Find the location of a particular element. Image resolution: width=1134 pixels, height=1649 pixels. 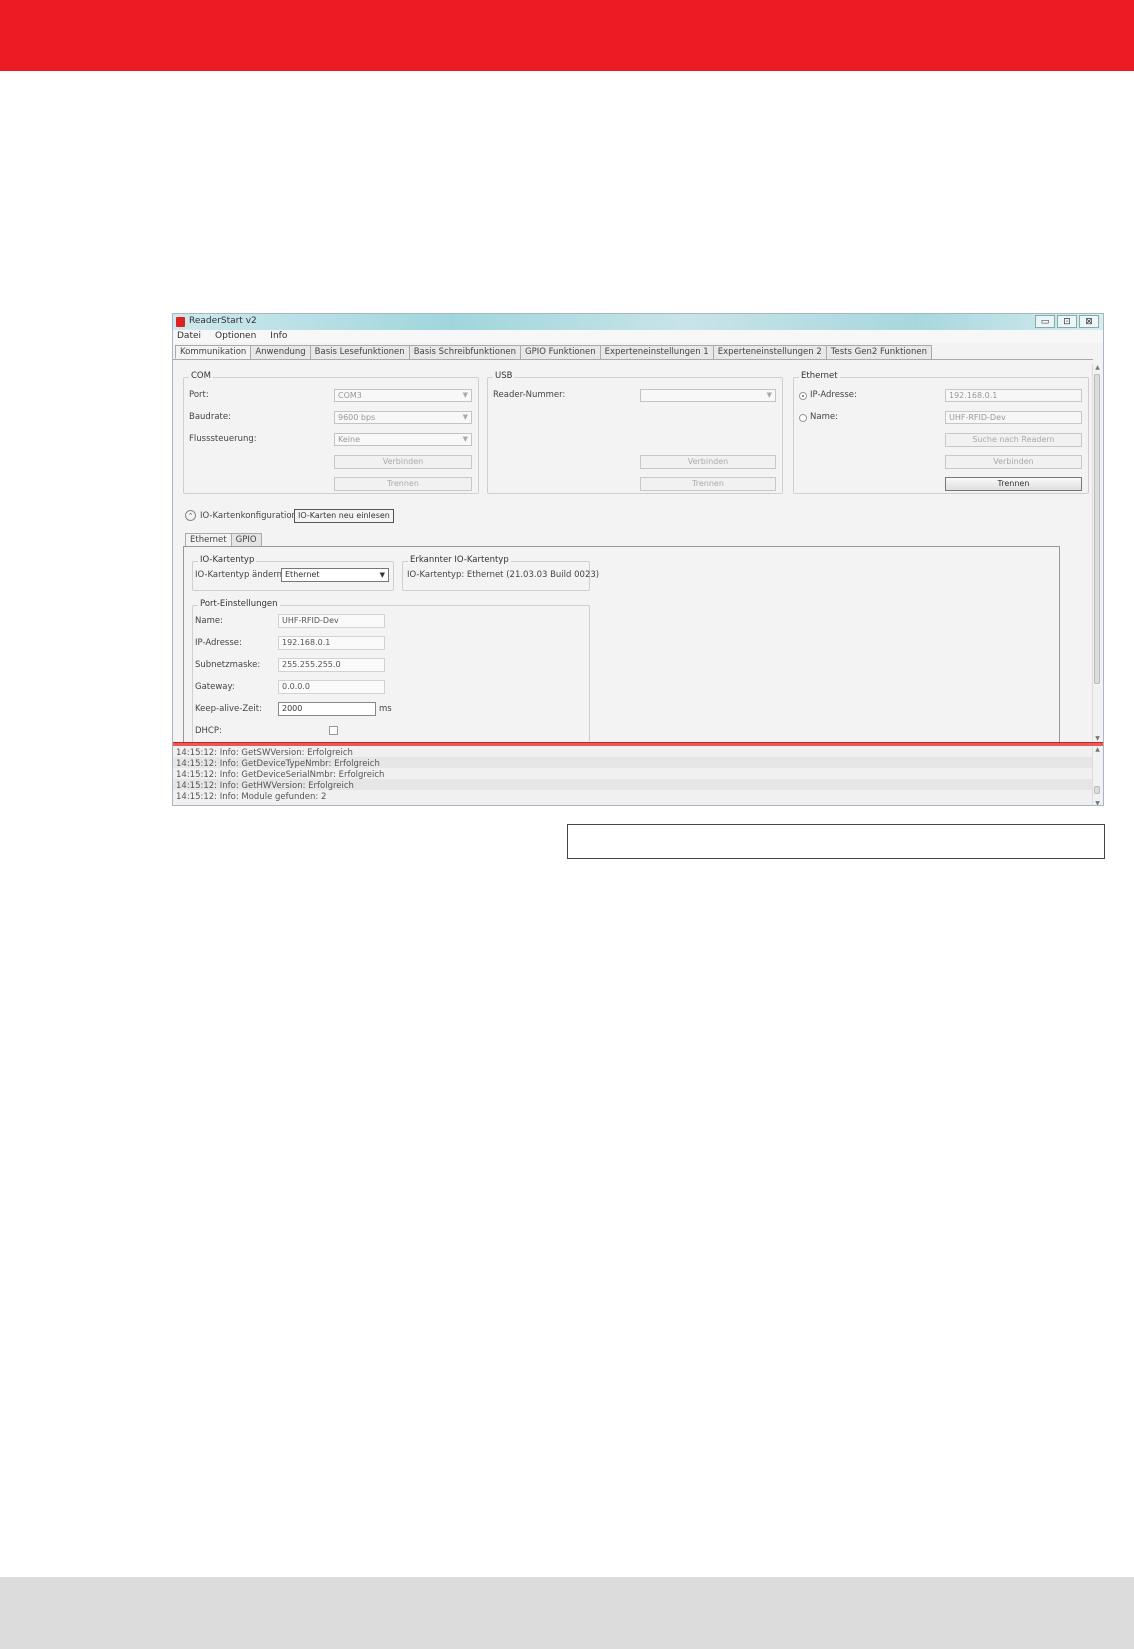

com-disconnect-button: Trennen is located at coordinates (403, 484).